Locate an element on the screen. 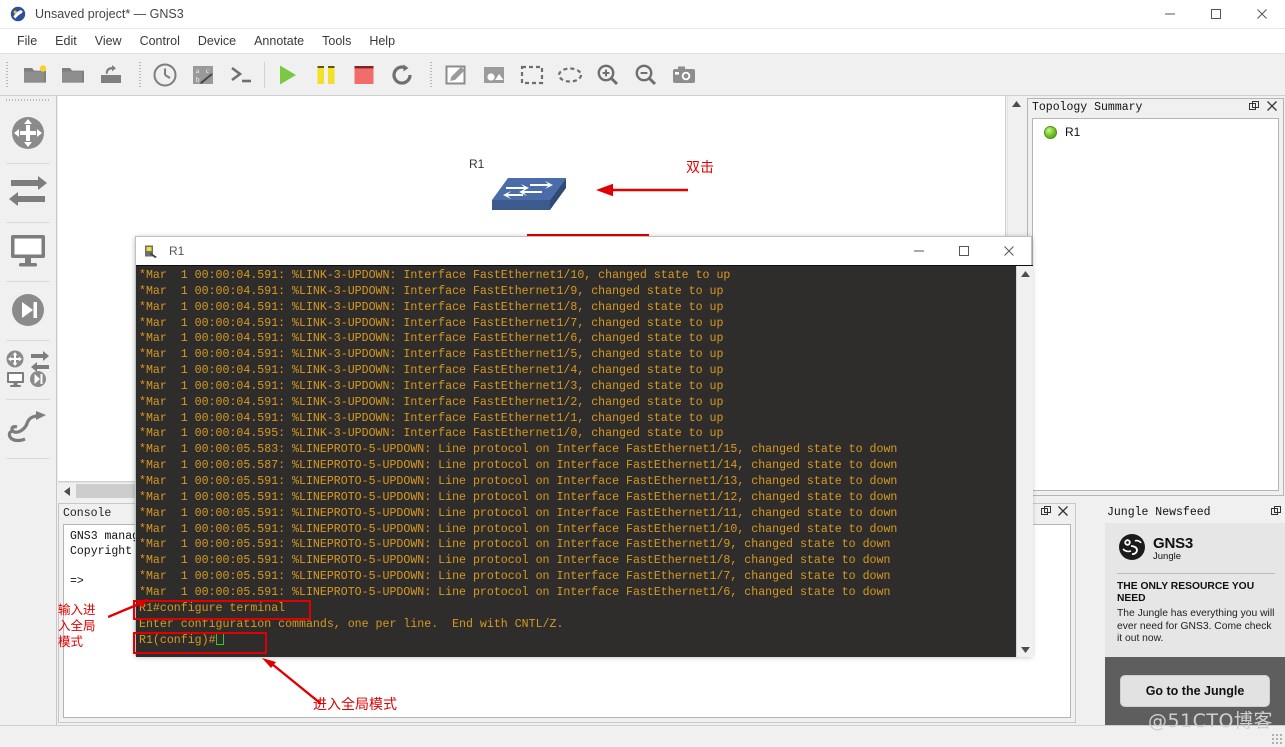 The width and height of the screenshot is (1285, 747). sidebar-switches is located at coordinates (27, 193).